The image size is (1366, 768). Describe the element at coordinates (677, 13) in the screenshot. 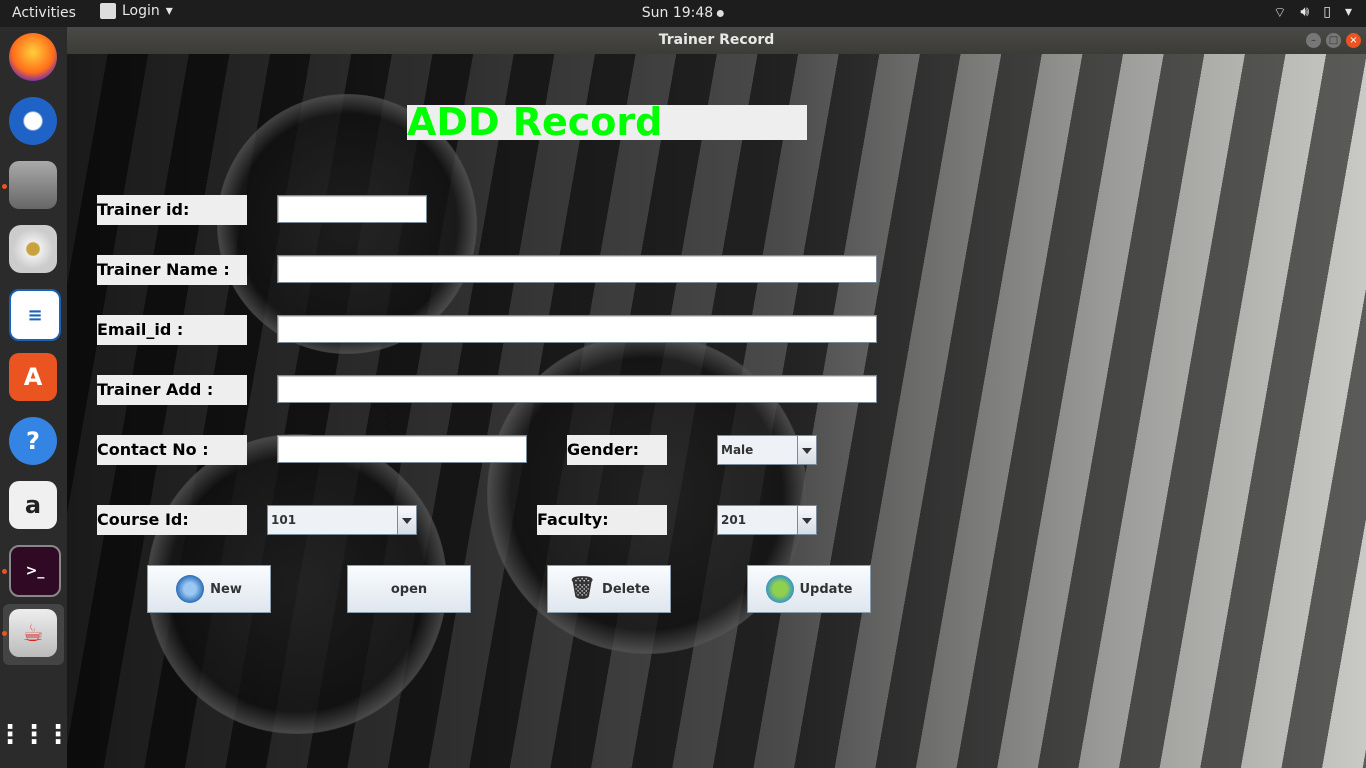

I see `clock-text: Sun 19:48` at that location.